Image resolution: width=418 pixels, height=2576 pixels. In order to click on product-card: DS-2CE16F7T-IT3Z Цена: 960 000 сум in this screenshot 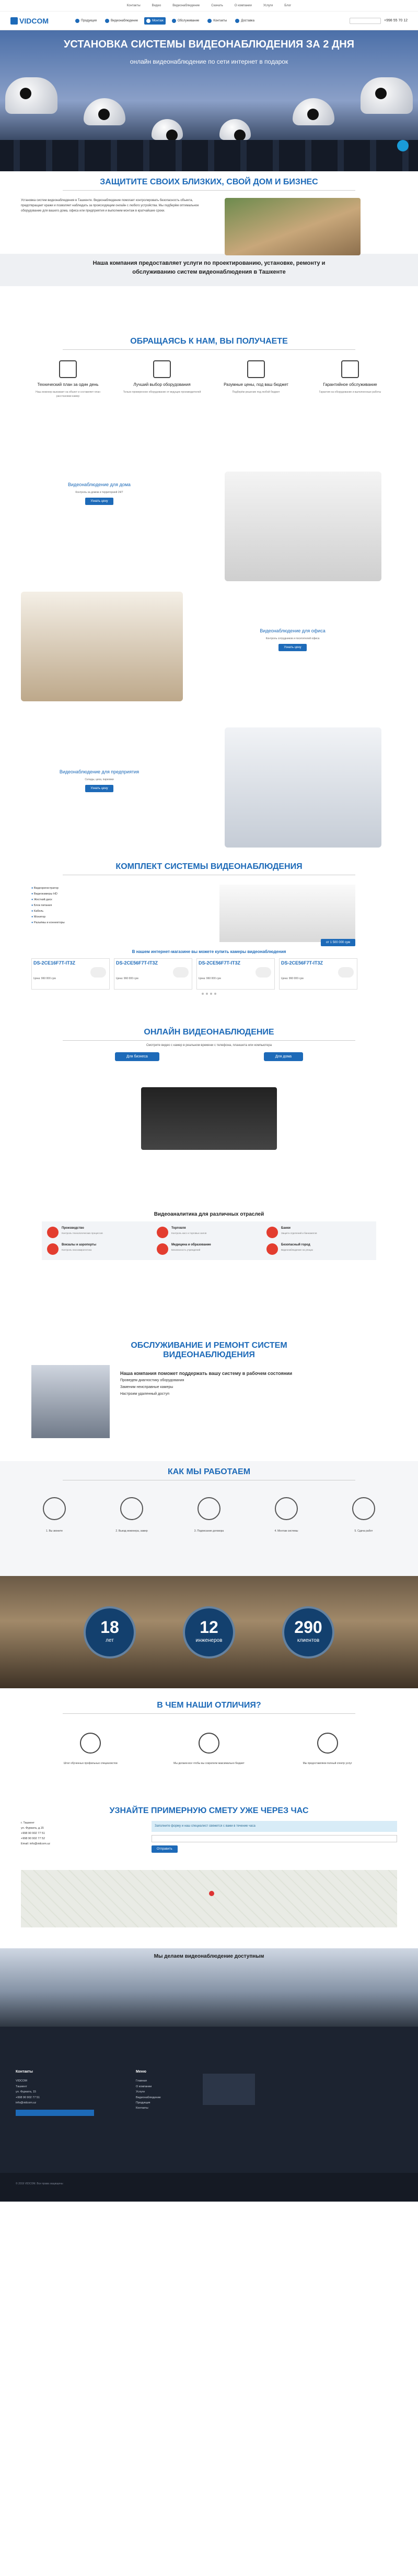, I will do `click(70, 974)`.